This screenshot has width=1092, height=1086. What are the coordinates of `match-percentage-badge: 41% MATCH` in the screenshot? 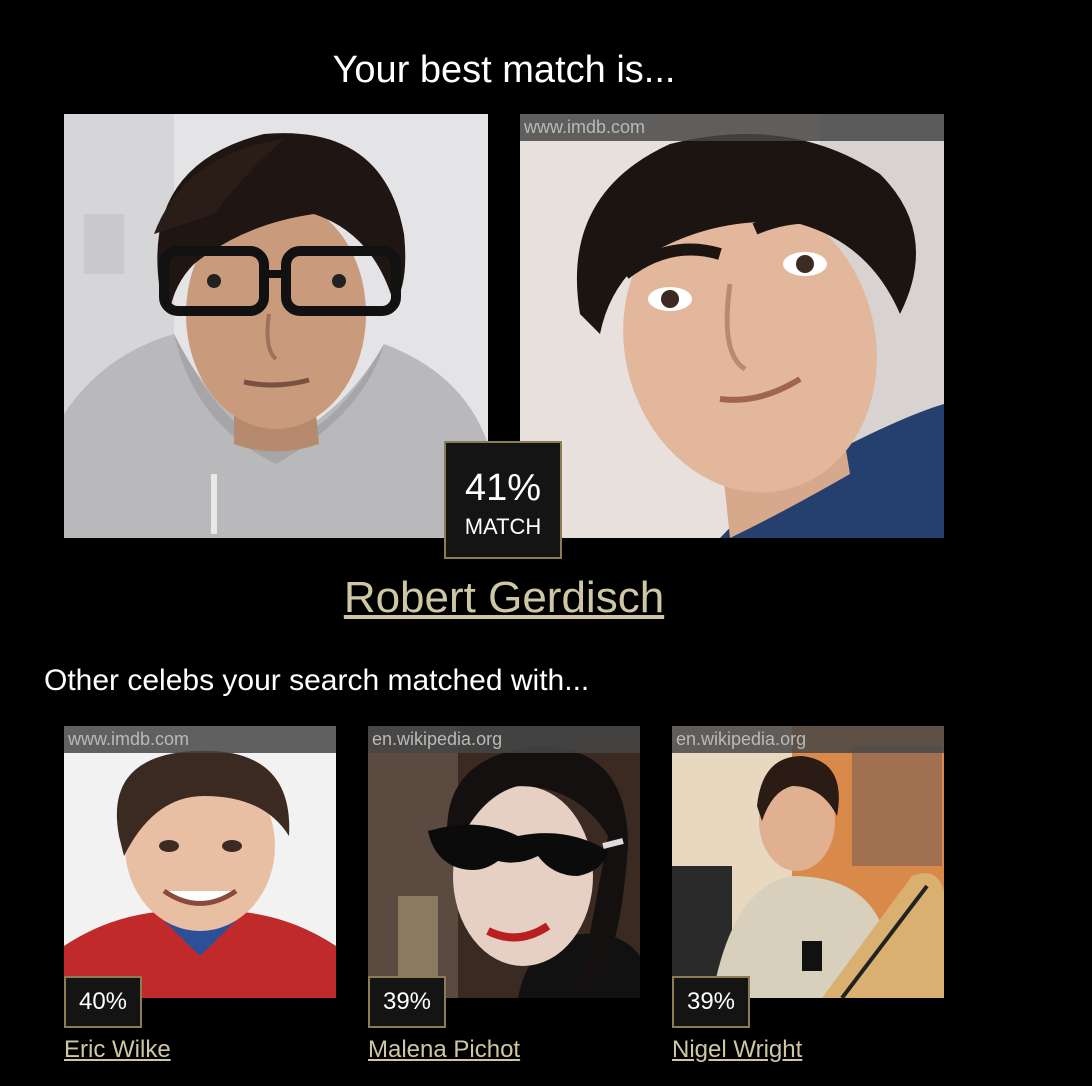 It's located at (503, 500).